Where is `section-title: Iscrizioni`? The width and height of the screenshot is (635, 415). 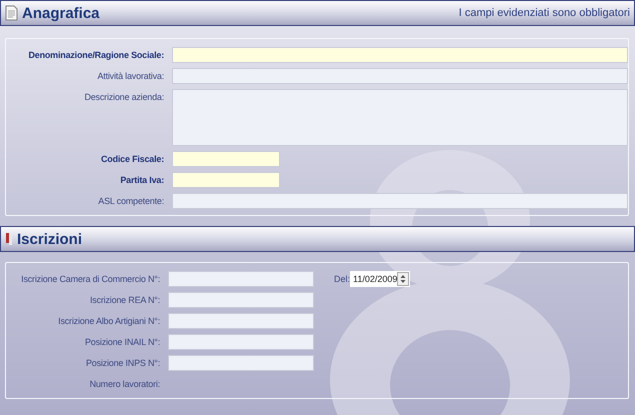
section-title: Iscrizioni is located at coordinates (49, 239).